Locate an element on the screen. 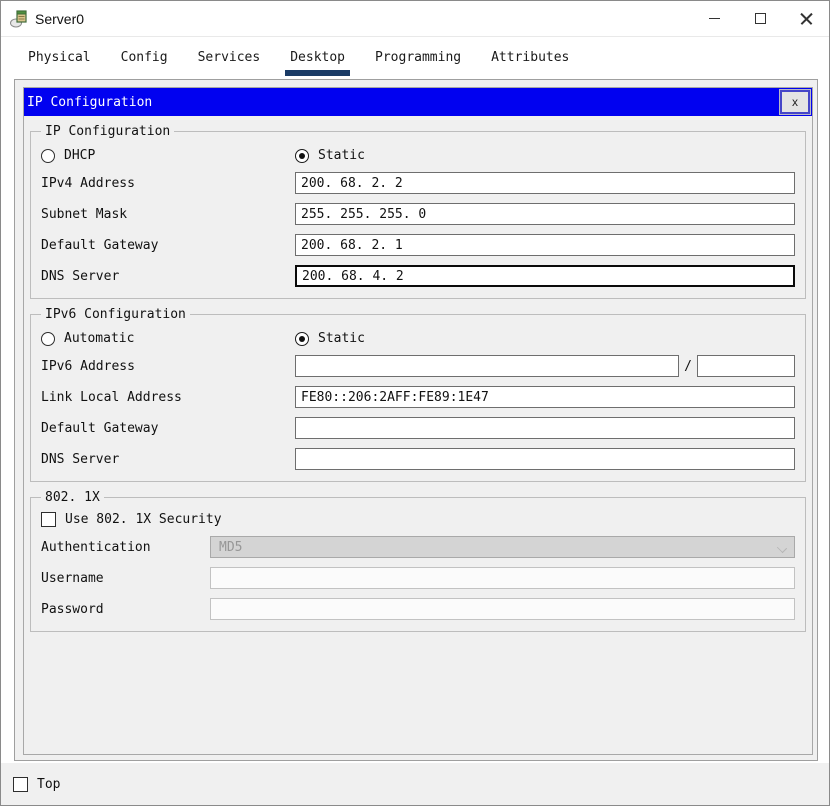 This screenshot has height=806, width=830. ipv6-address-row: IPv6 Address / is located at coordinates (418, 366).